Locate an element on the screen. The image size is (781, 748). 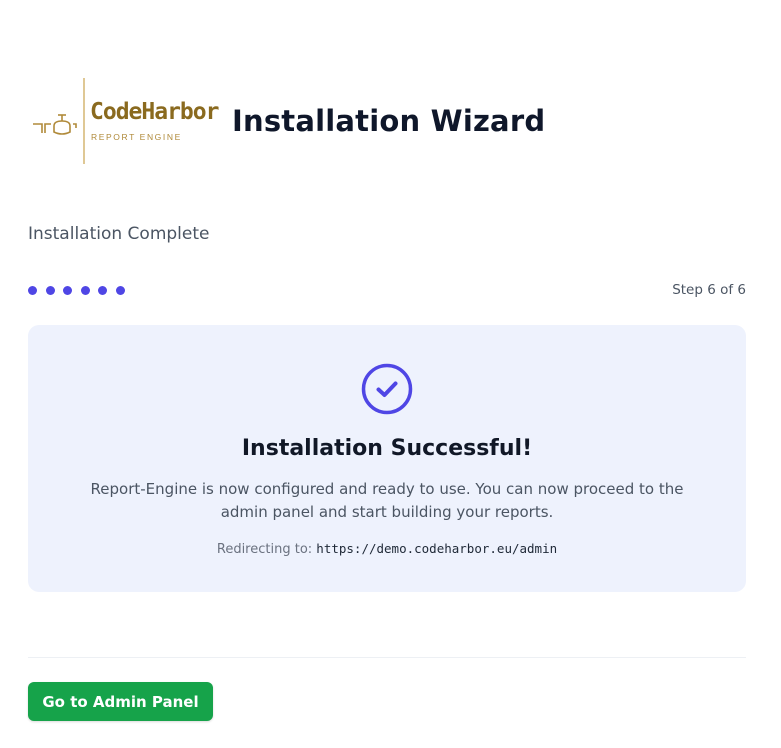
logo-wordmark: CodeHarbor is located at coordinates (154, 112).